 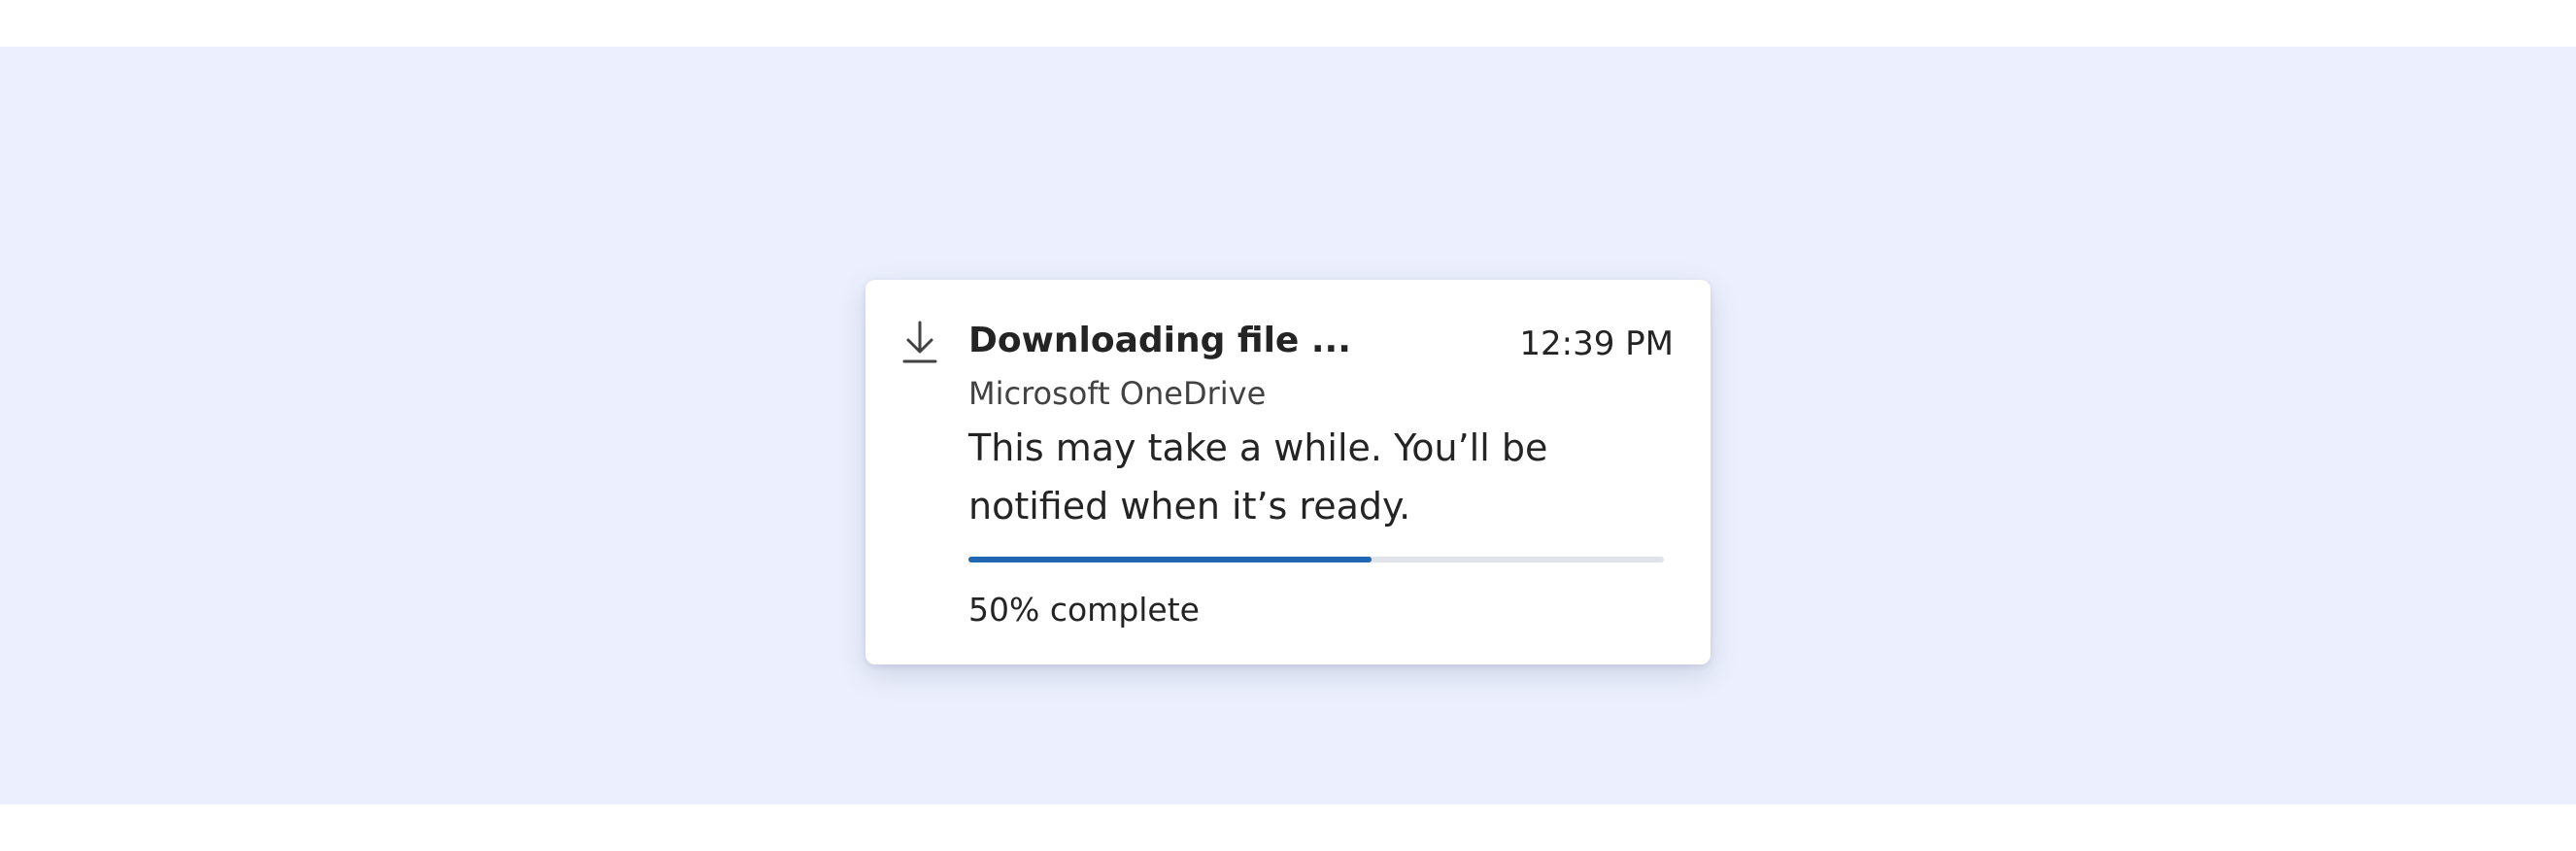 I want to click on notification-timestamp: 12:39 PM, so click(x=1596, y=343).